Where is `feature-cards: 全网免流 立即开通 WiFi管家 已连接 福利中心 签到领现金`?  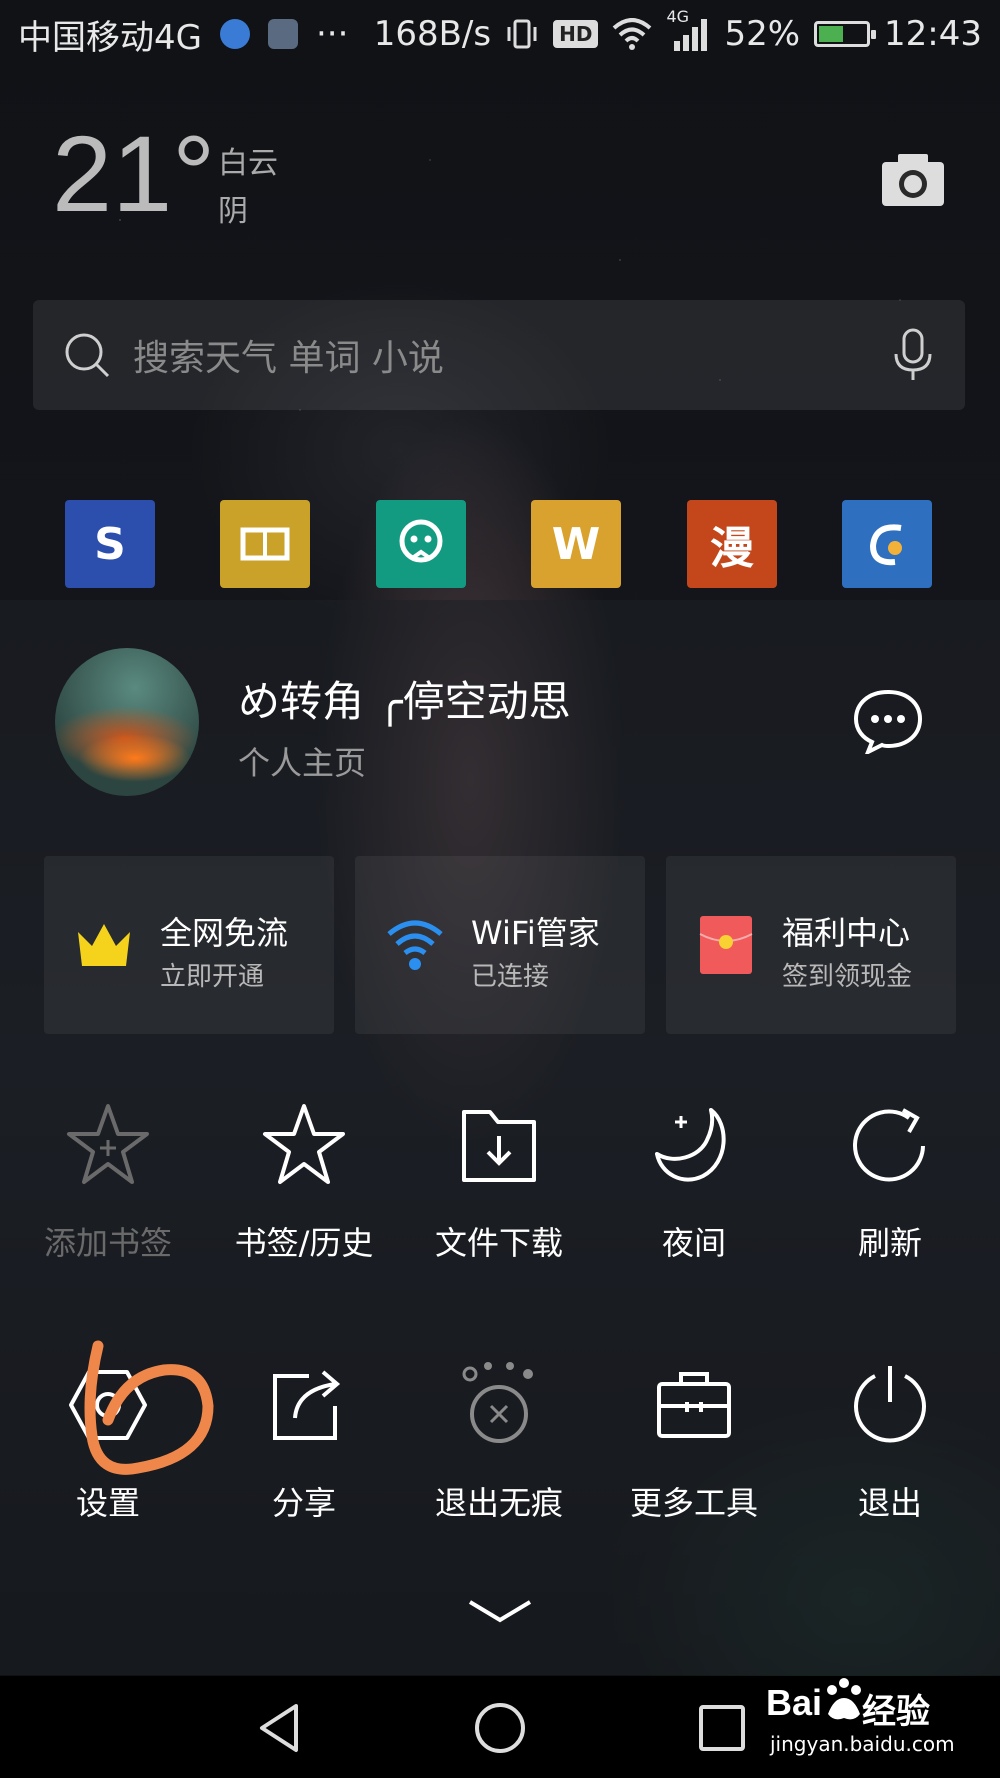
feature-cards: 全网免流 立即开通 WiFi管家 已连接 福利中心 签到领现金 is located at coordinates (500, 945).